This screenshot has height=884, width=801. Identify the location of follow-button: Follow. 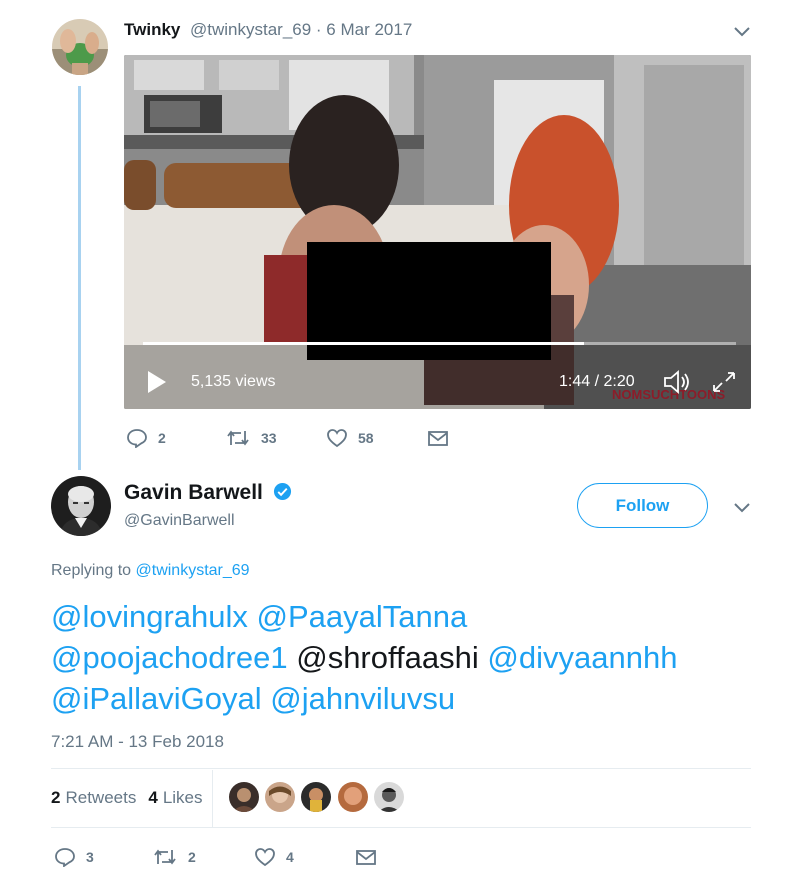
(642, 505).